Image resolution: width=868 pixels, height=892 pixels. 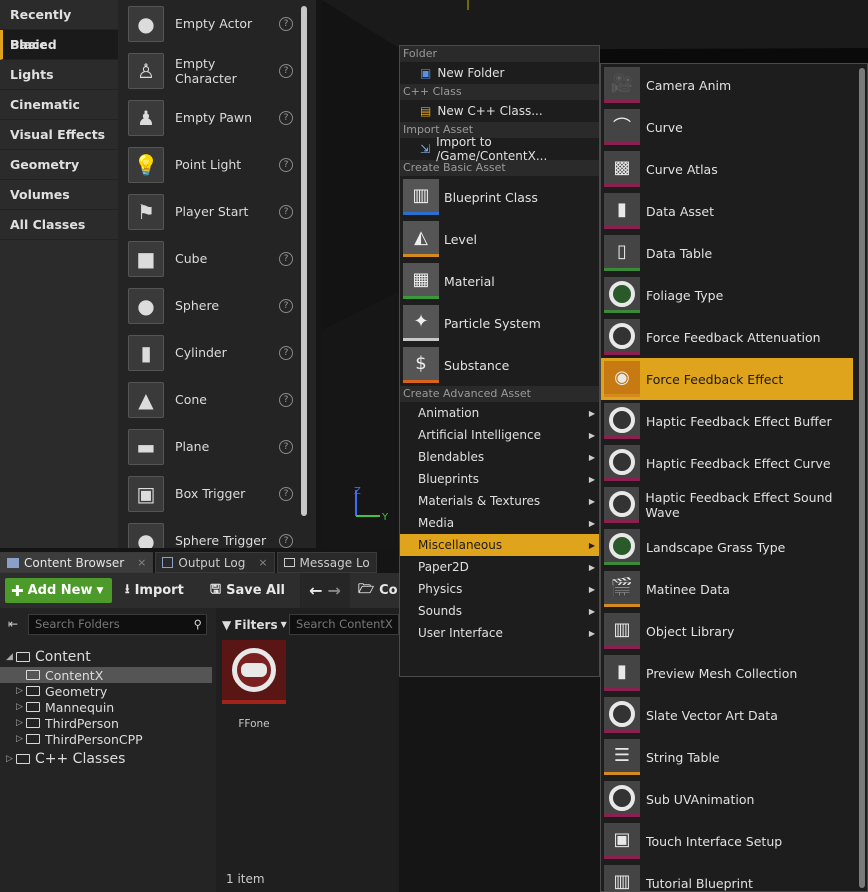 I want to click on actor-item-cube: ■ Cube?, so click(x=211, y=258).